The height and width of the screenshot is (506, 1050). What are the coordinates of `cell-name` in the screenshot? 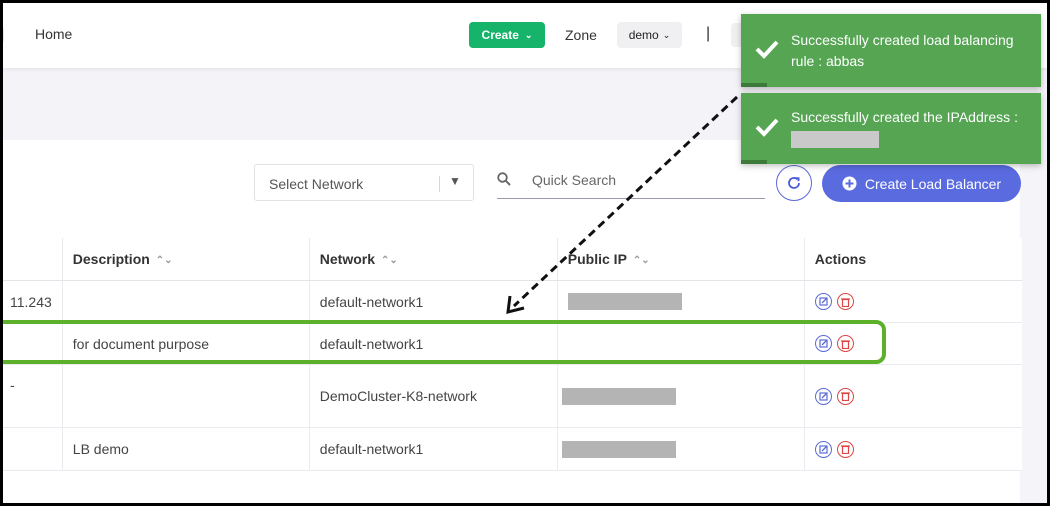 It's located at (31, 449).